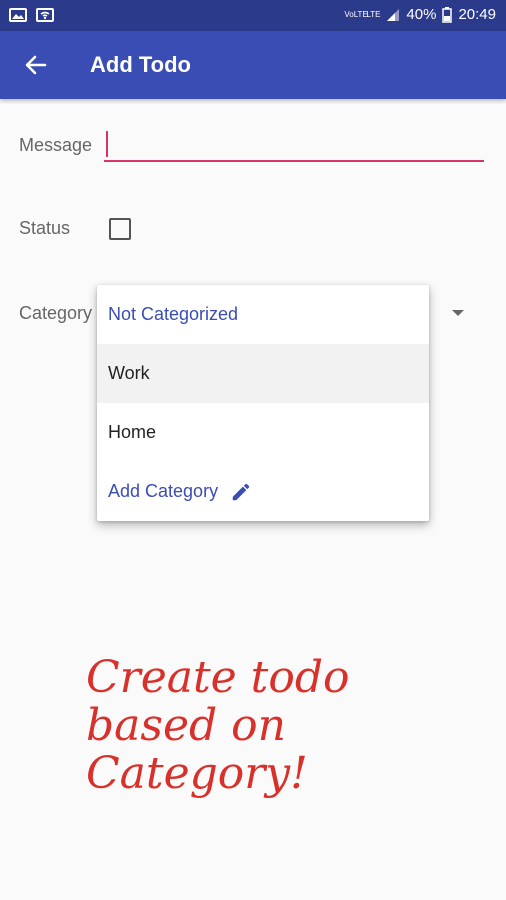  I want to click on clock: 20:49, so click(477, 14).